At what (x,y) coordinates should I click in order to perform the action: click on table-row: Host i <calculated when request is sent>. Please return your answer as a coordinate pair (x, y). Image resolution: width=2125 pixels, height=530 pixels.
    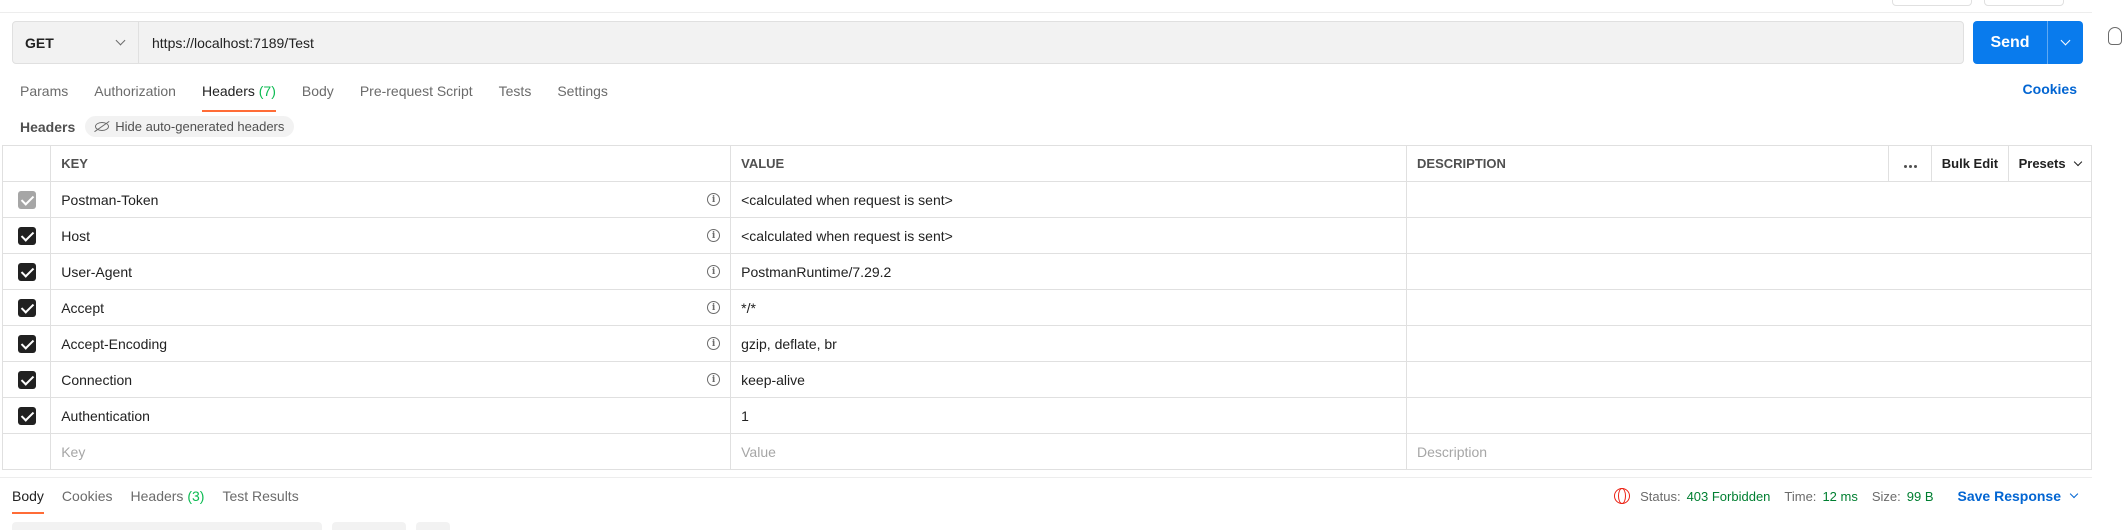
    Looking at the image, I should click on (1046, 235).